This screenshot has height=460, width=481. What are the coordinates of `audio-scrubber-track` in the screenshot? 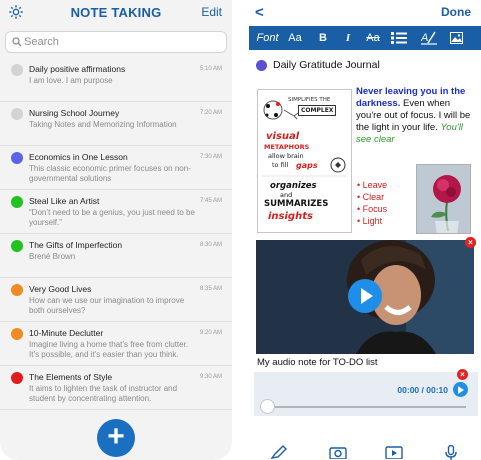 It's located at (366, 407).